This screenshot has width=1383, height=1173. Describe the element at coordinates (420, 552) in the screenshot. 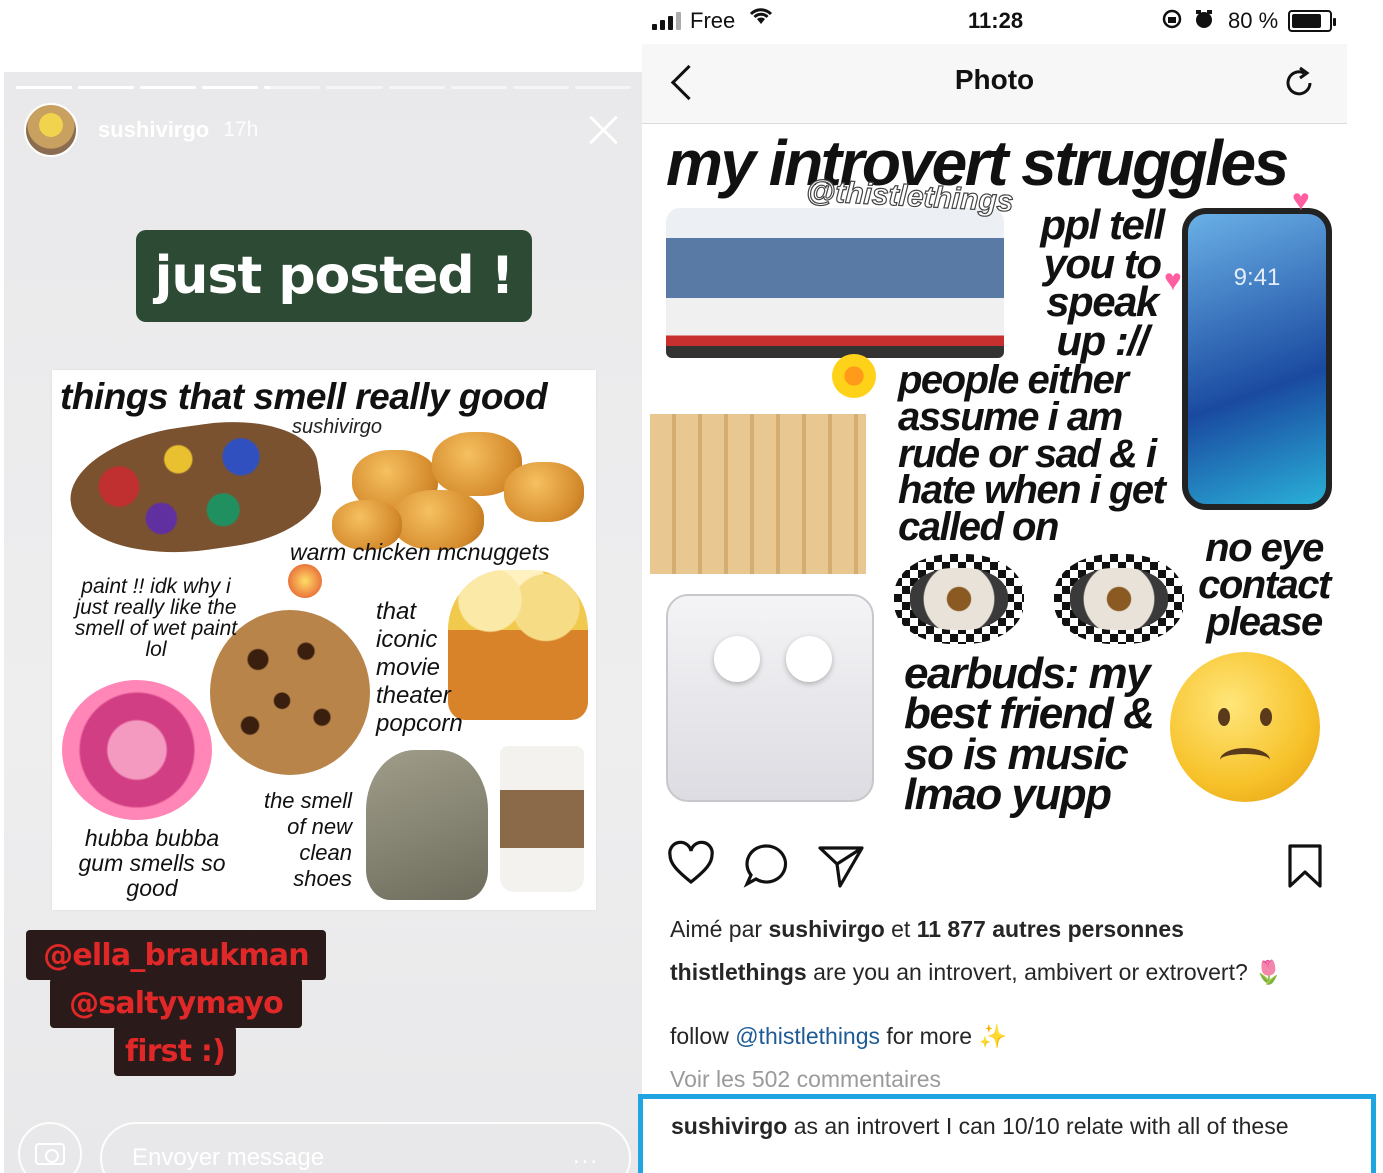

I see `caption-nuggets: warm chicken mcnuggets` at that location.